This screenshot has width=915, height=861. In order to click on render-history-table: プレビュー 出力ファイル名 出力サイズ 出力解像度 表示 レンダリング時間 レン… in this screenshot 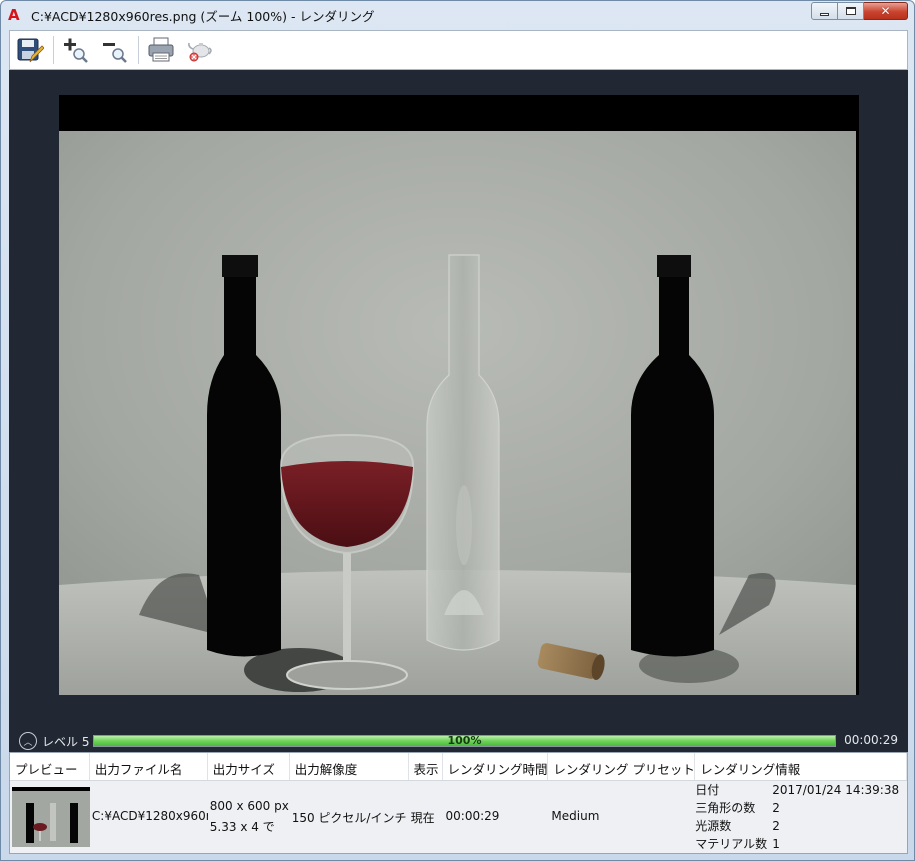, I will do `click(458, 803)`.